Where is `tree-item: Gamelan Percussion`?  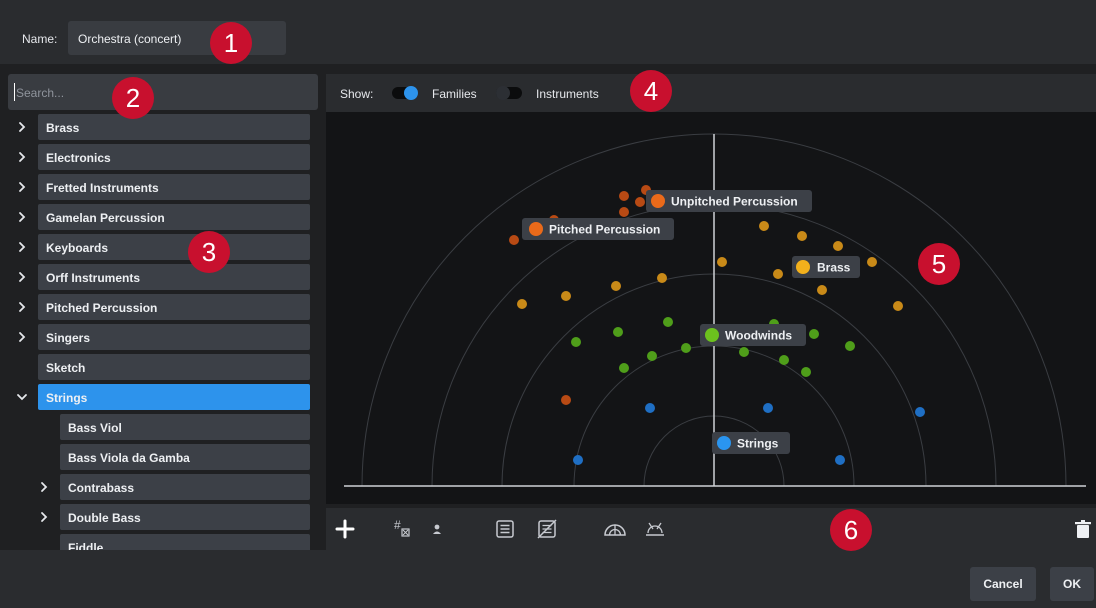
tree-item: Gamelan Percussion is located at coordinates (174, 217).